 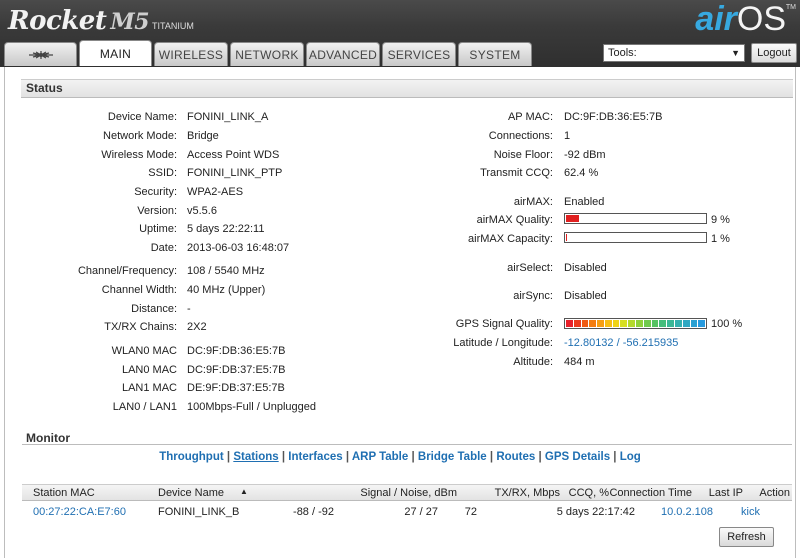 What do you see at coordinates (495, 54) in the screenshot?
I see `tab-system: SYSTEM` at bounding box center [495, 54].